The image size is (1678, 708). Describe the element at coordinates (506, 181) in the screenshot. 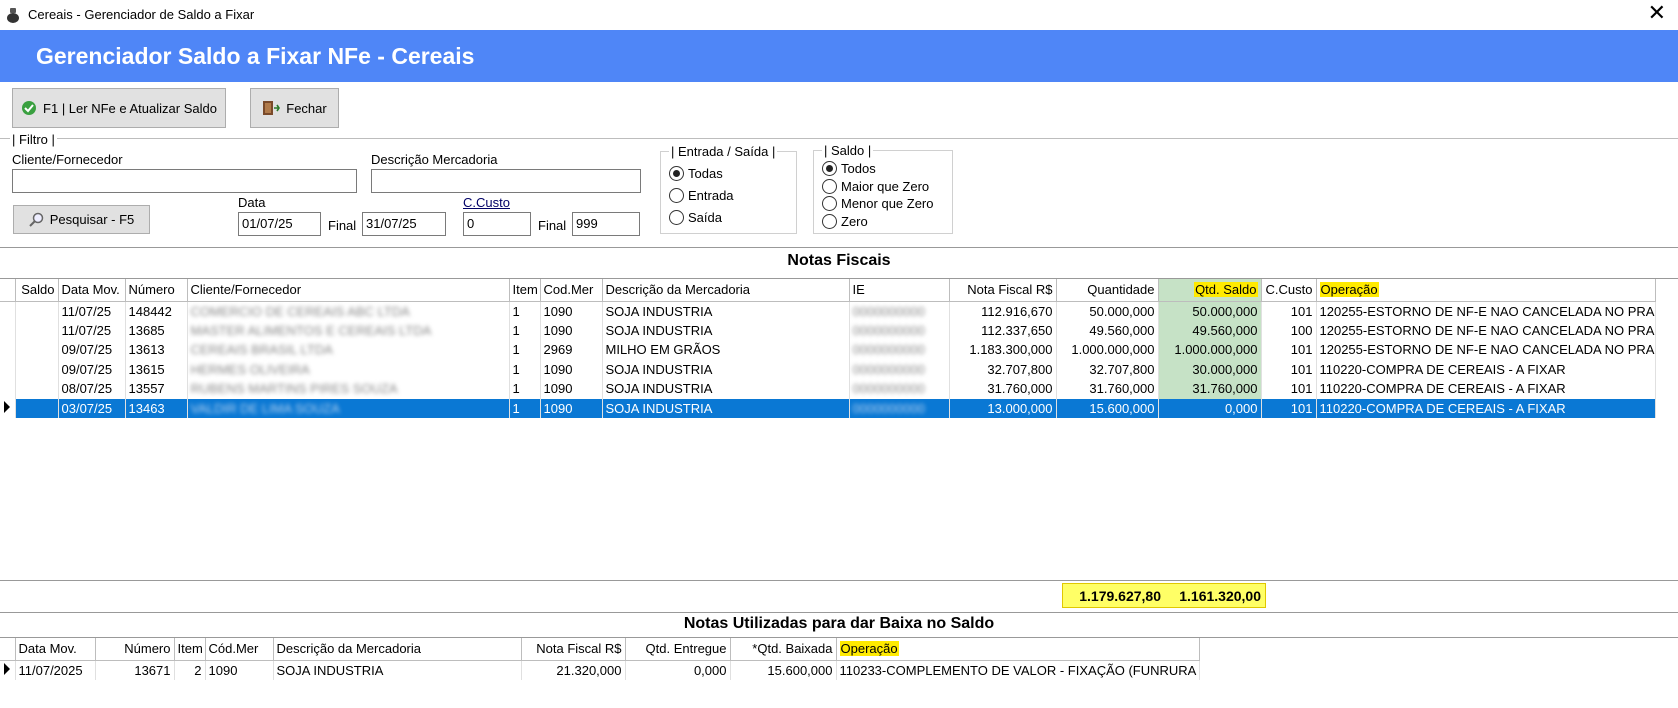

I see `description-input` at that location.